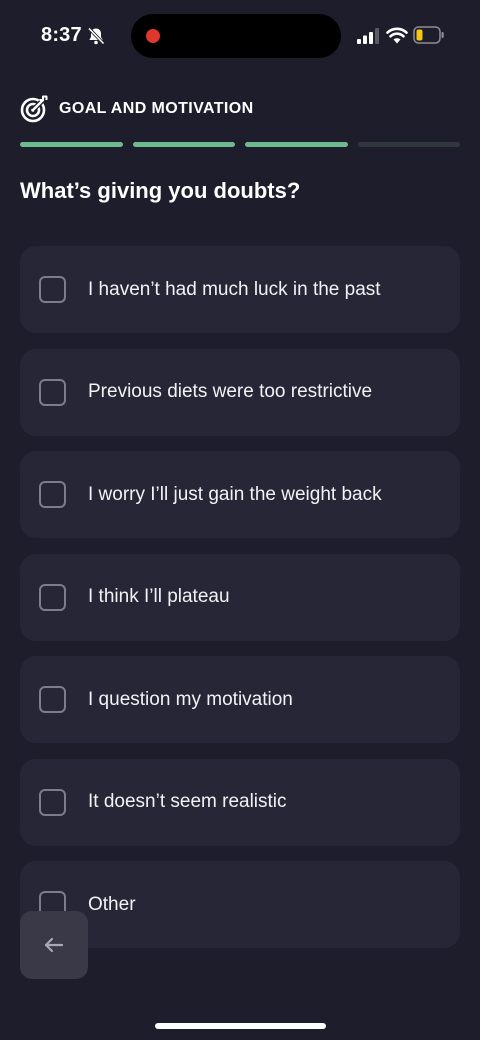  I want to click on option-label: I think I’ll plateau, so click(159, 596).